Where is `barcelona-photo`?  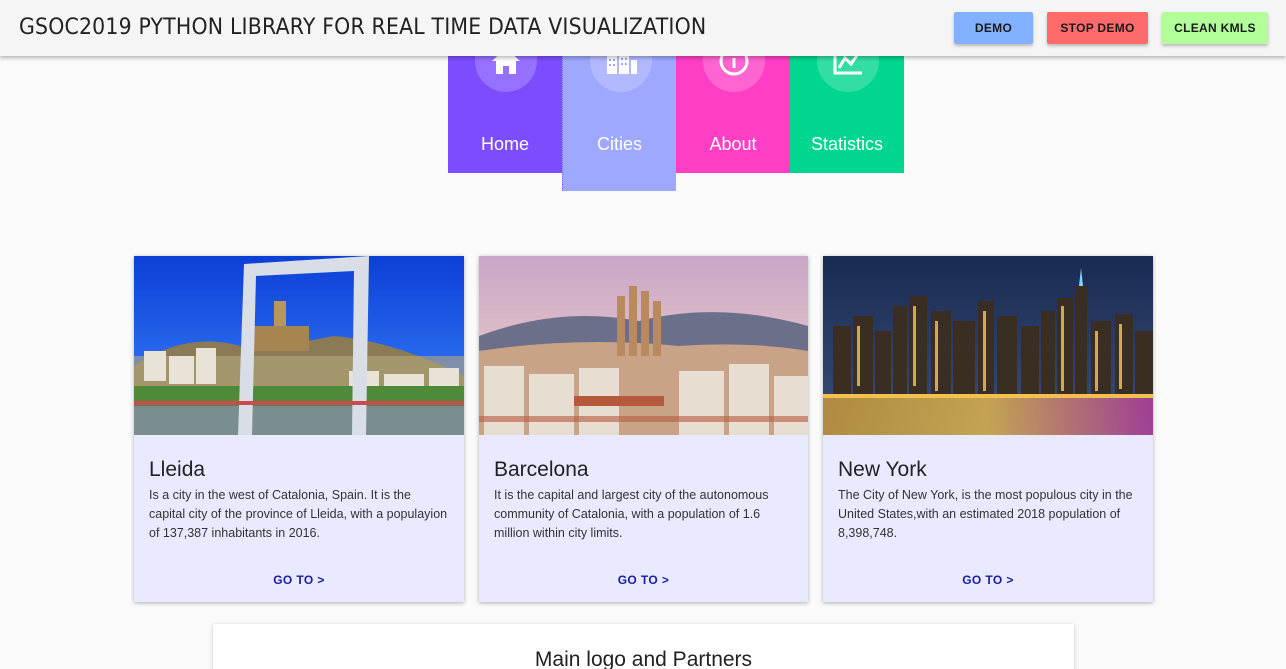 barcelona-photo is located at coordinates (643, 345).